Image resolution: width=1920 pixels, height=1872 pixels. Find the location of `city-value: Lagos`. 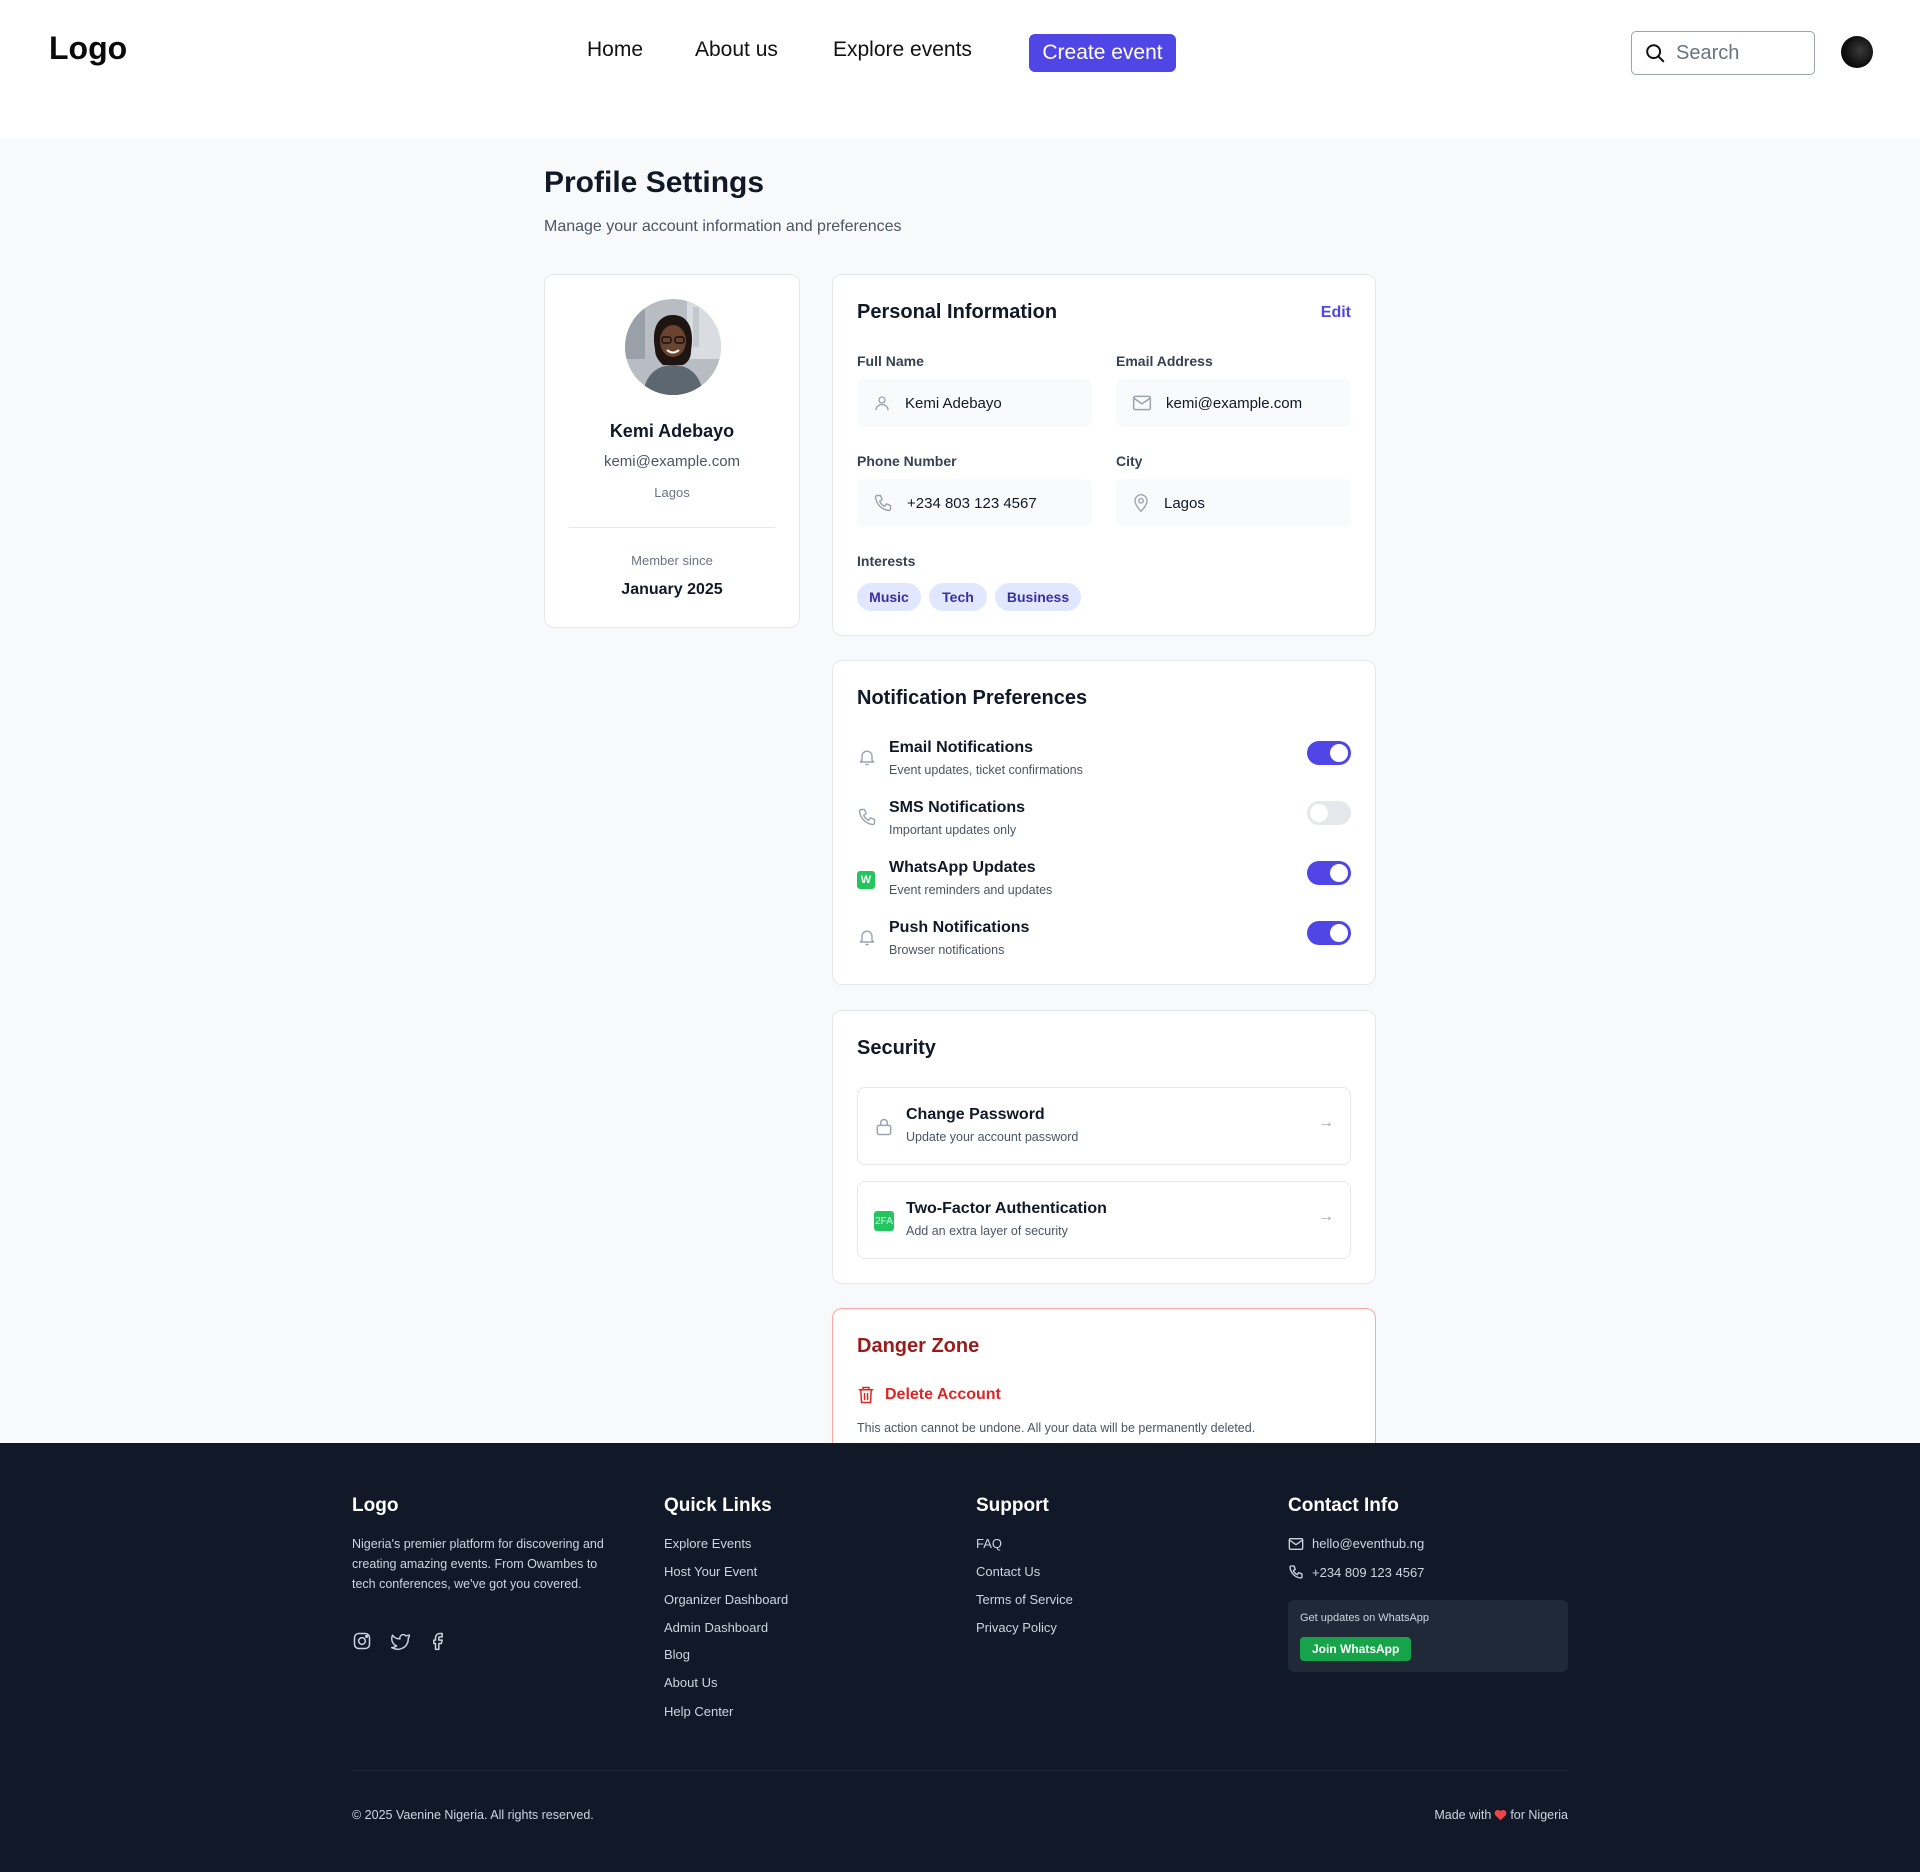

city-value: Lagos is located at coordinates (1184, 503).